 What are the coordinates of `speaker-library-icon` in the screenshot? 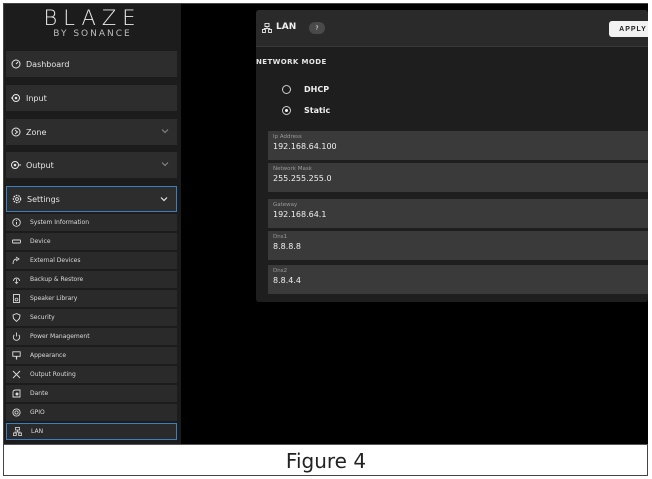 It's located at (16, 298).